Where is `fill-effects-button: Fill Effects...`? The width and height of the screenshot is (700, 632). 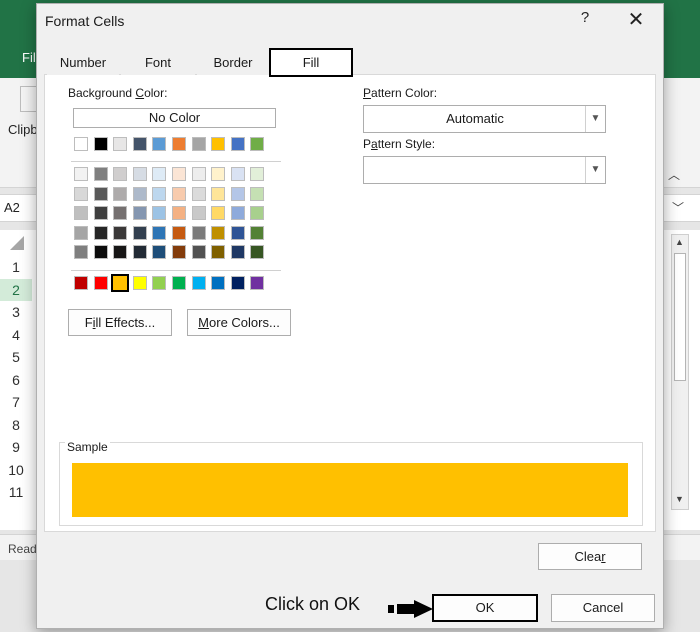 fill-effects-button: Fill Effects... is located at coordinates (120, 322).